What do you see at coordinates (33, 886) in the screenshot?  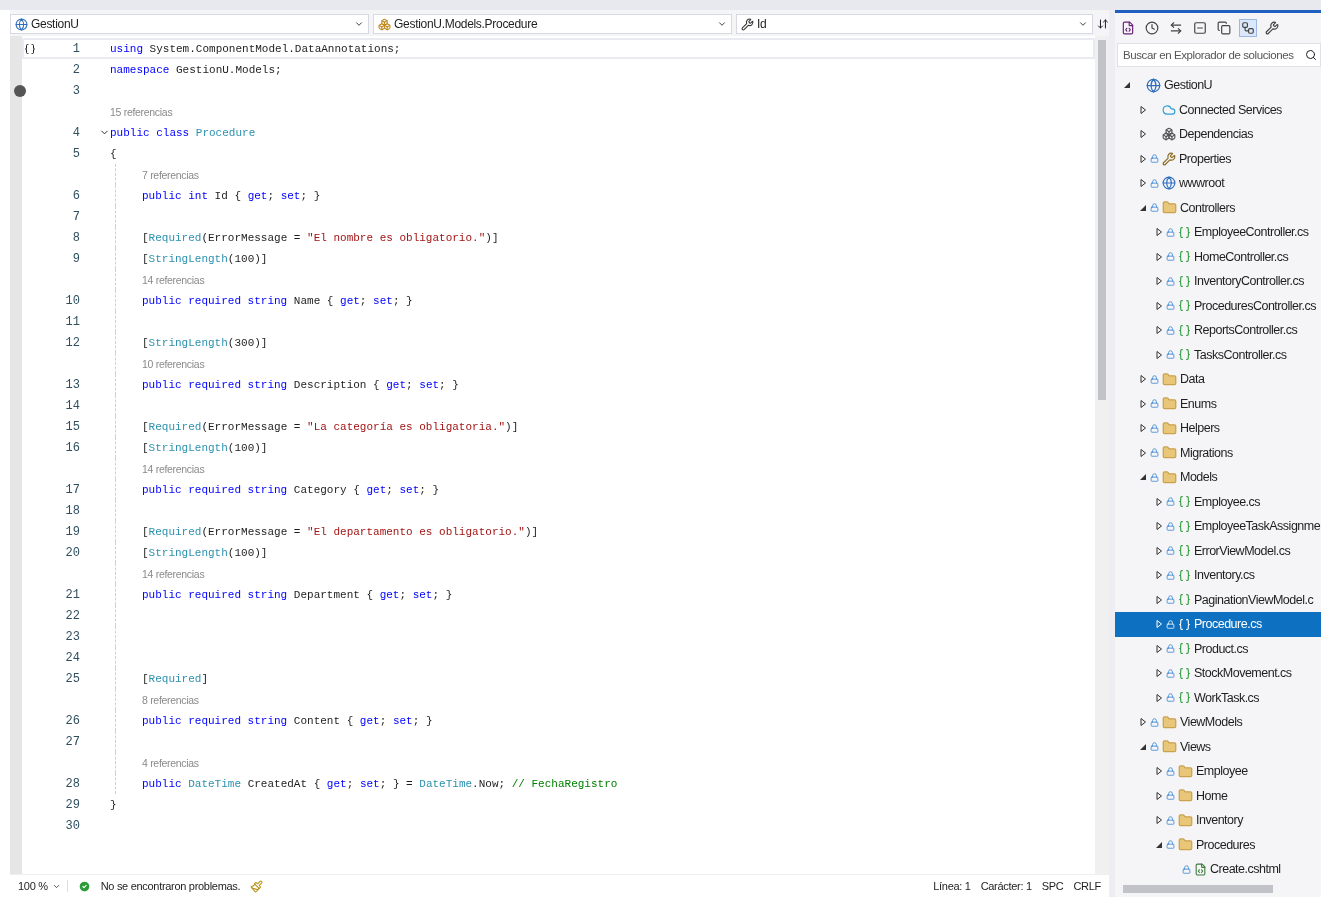 I see `zoom-level: 100 %` at bounding box center [33, 886].